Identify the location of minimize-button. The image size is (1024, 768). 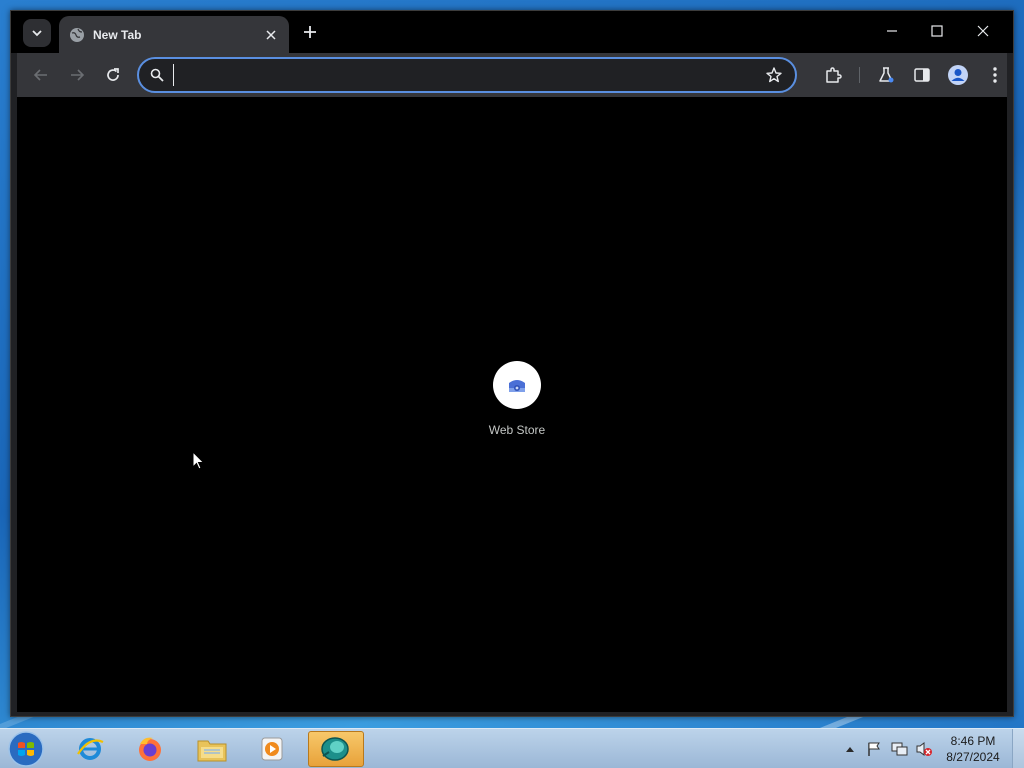
(892, 31).